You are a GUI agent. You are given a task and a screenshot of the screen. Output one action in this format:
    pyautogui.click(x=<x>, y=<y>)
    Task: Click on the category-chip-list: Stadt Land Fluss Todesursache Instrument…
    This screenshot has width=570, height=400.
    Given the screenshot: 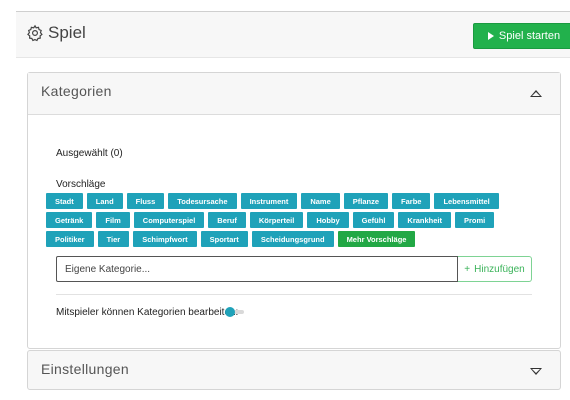 What is the action you would take?
    pyautogui.click(x=281, y=220)
    